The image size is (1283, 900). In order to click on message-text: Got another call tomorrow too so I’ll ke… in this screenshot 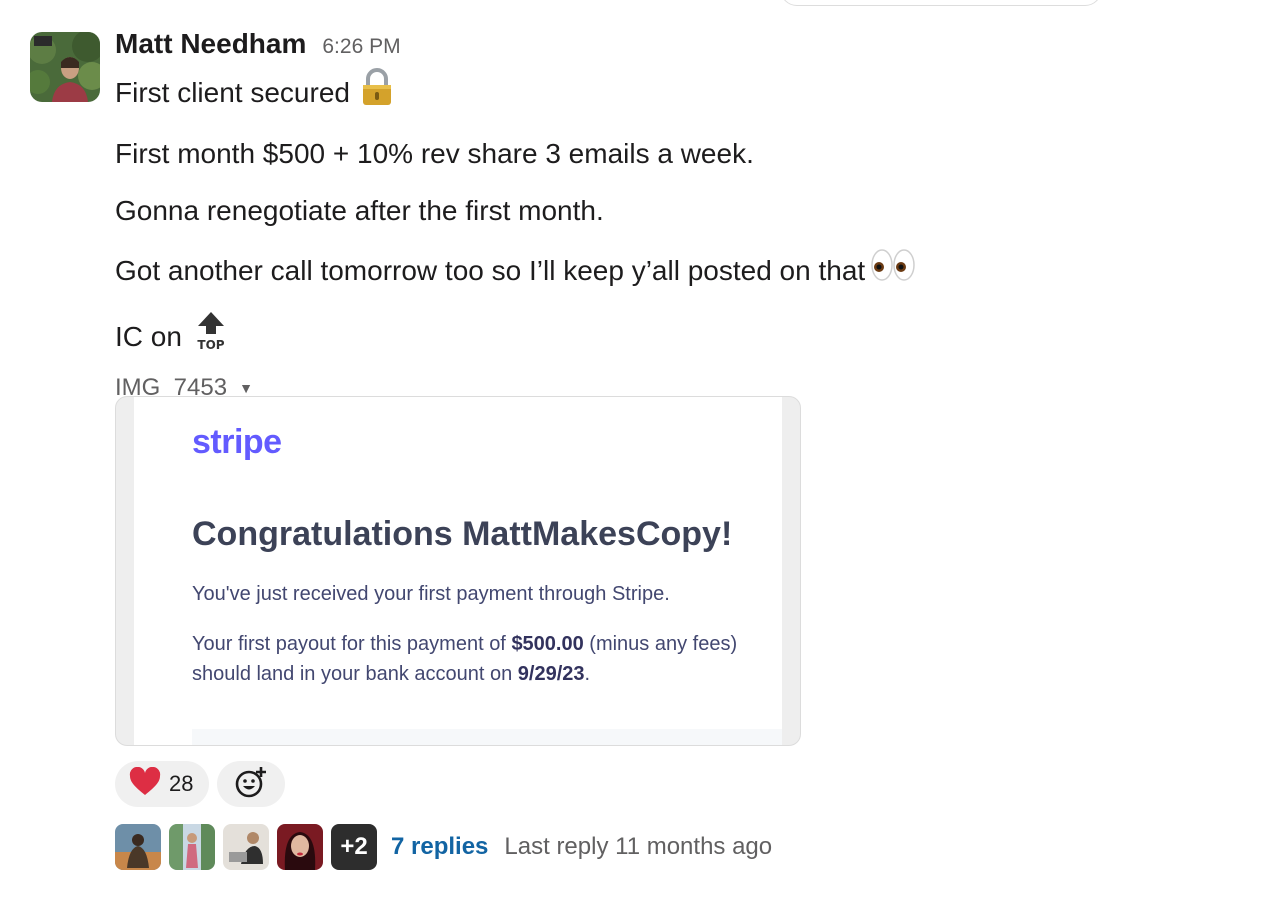, I will do `click(490, 270)`.